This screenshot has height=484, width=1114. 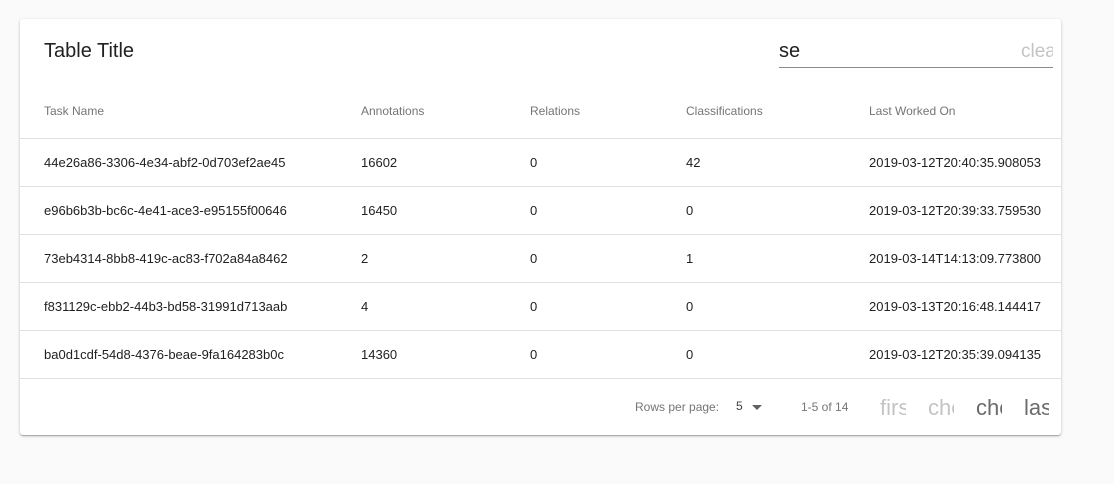 I want to click on search-box: clear, so click(x=916, y=52).